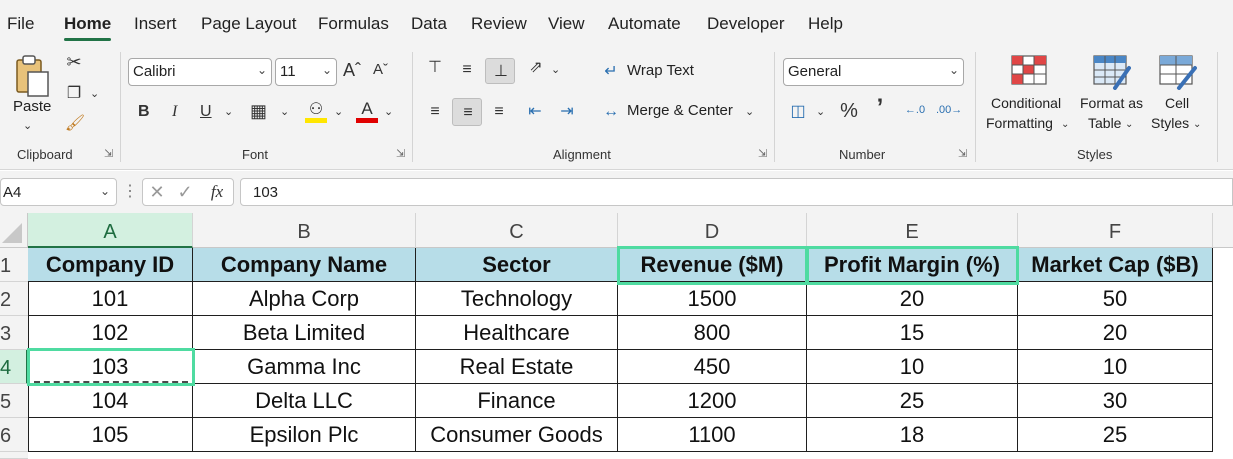 This screenshot has height=459, width=1233. What do you see at coordinates (566, 24) in the screenshot?
I see `tab-view: View` at bounding box center [566, 24].